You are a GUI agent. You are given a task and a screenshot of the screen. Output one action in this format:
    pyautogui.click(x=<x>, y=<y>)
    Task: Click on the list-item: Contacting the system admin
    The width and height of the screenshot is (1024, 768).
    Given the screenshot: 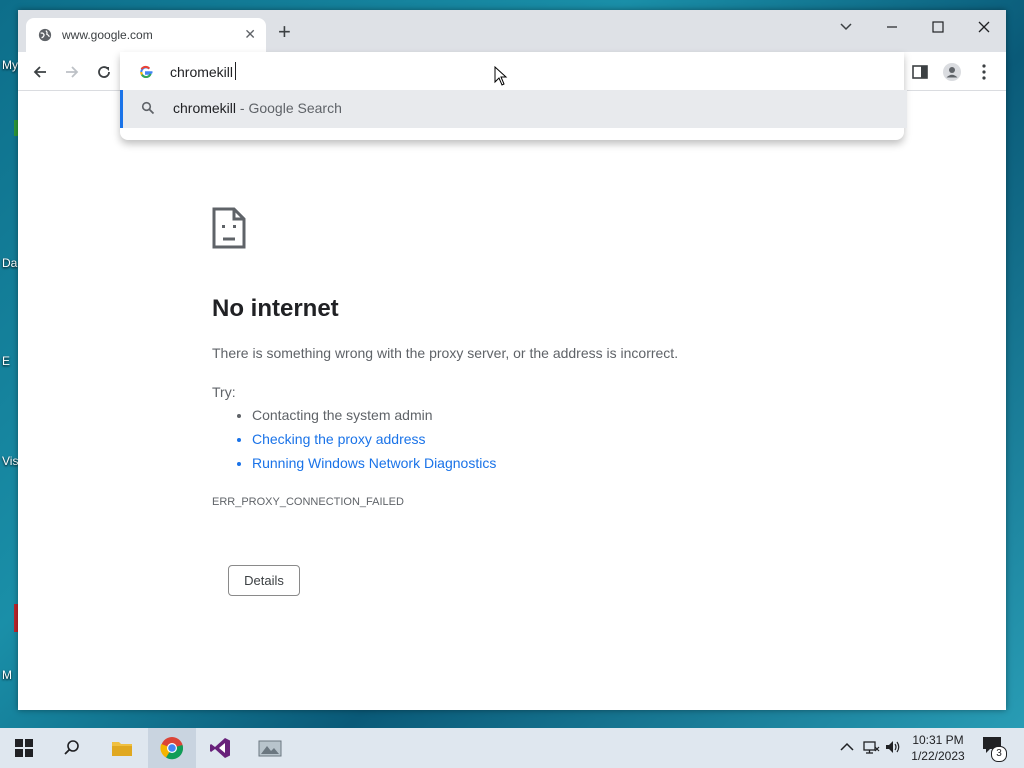 What is the action you would take?
    pyautogui.click(x=374, y=415)
    